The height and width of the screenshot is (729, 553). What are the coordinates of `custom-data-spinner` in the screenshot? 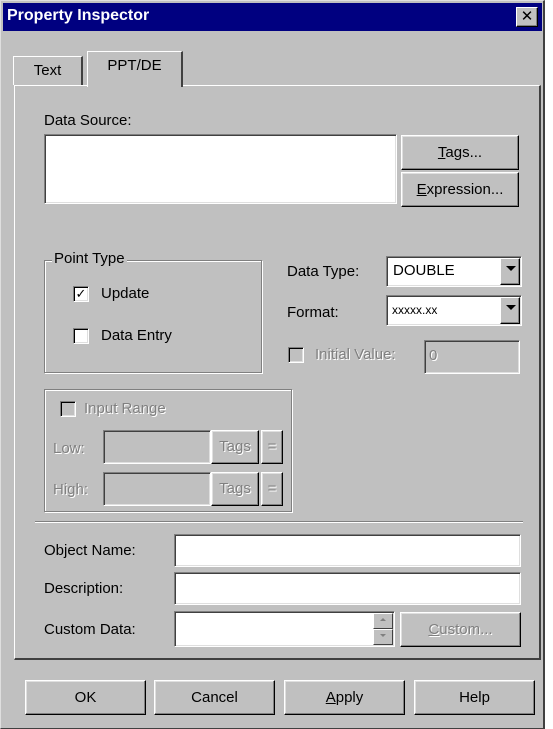 It's located at (383, 629).